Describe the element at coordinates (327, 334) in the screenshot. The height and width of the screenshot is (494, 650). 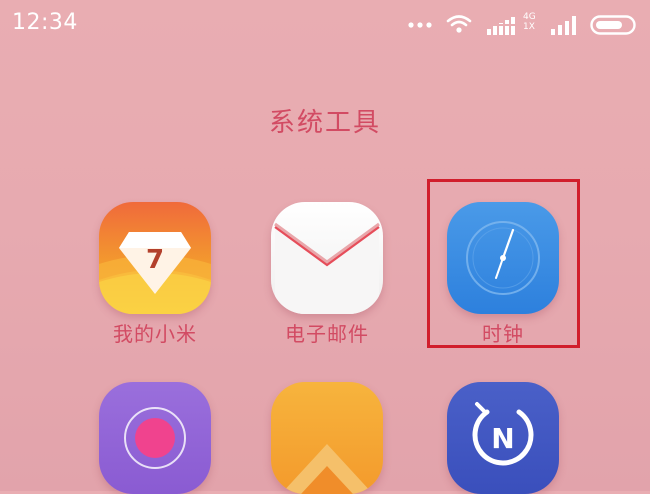
I see `app-label-email: 电子邮件` at that location.